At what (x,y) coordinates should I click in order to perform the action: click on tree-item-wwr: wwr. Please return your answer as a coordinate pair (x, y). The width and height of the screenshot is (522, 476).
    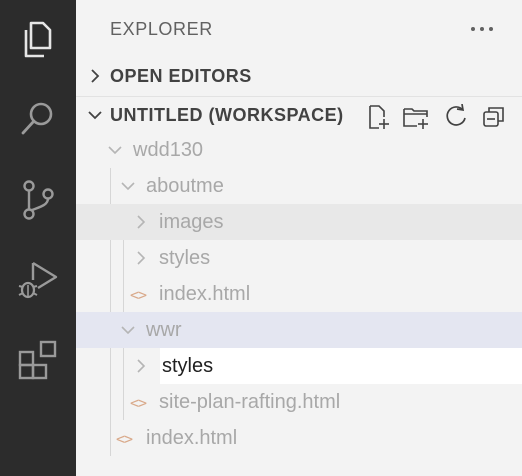
    Looking at the image, I should click on (299, 330).